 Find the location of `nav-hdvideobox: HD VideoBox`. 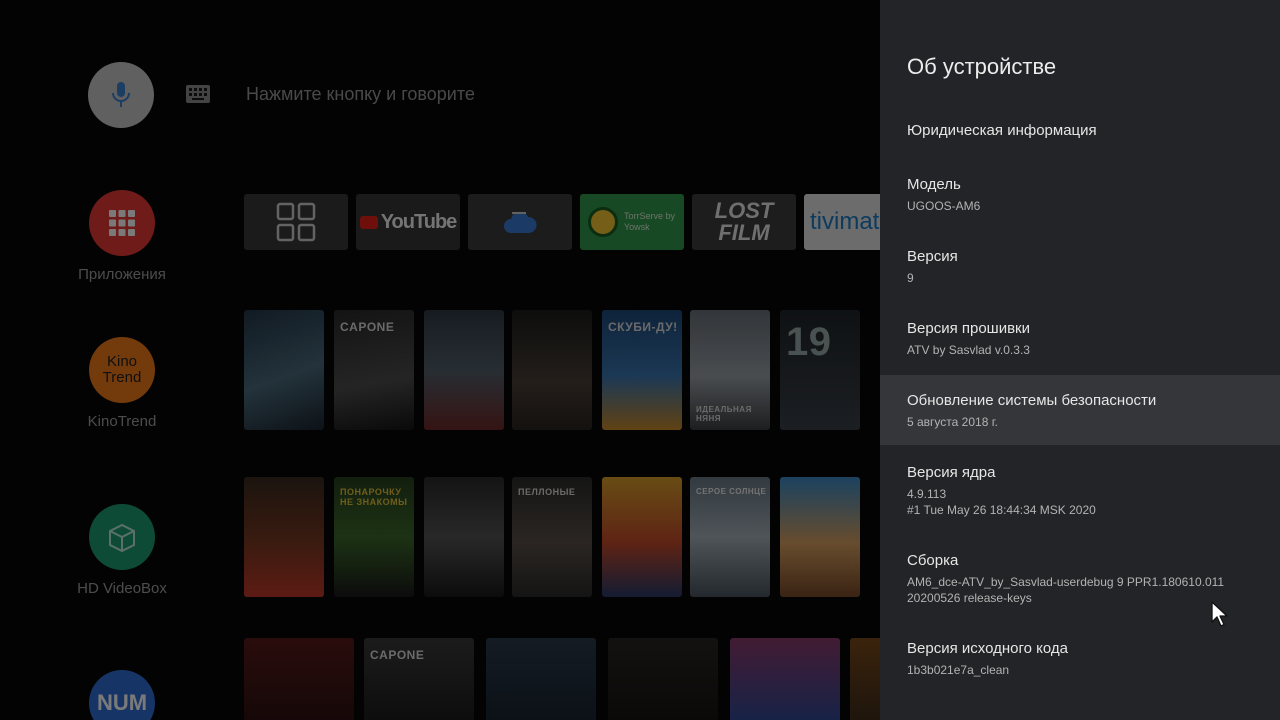

nav-hdvideobox: HD VideoBox is located at coordinates (122, 550).